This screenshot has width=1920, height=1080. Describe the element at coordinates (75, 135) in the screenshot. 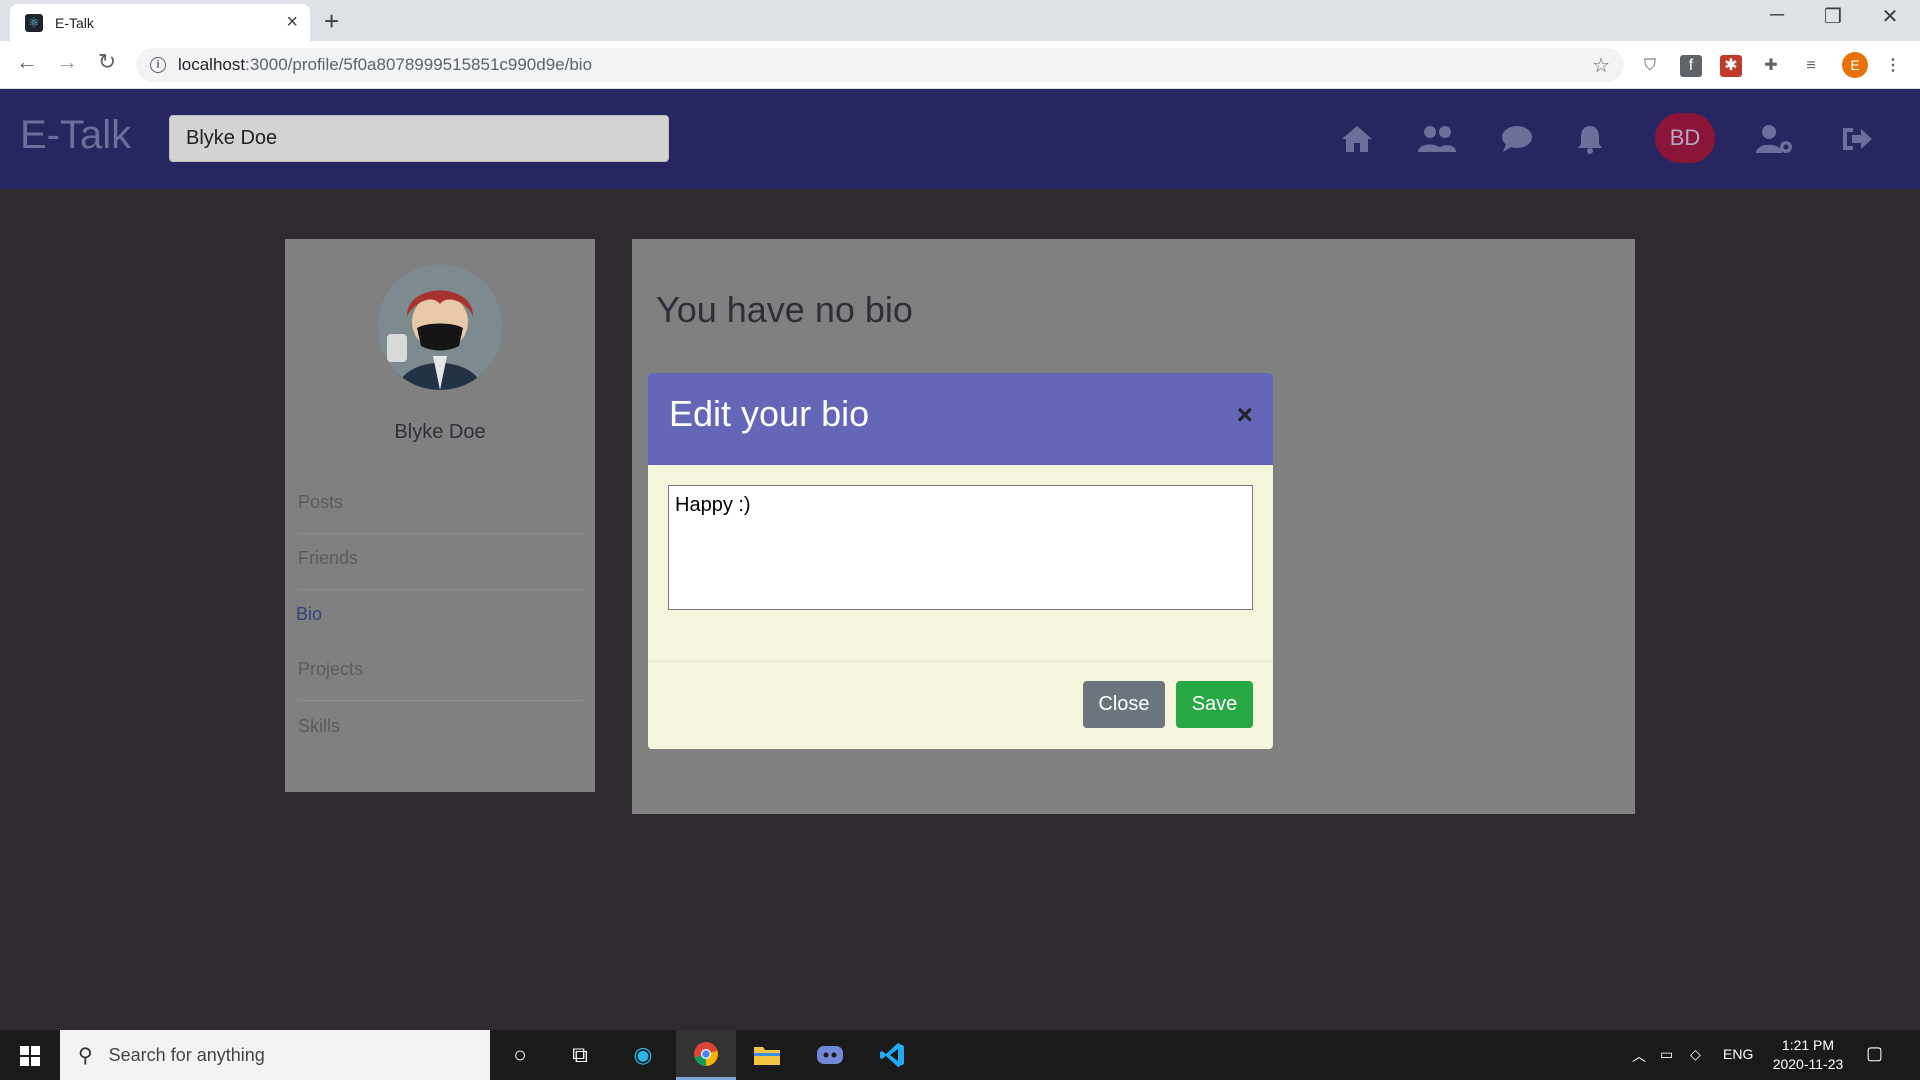

I see `brand-logo: E-Talk` at that location.